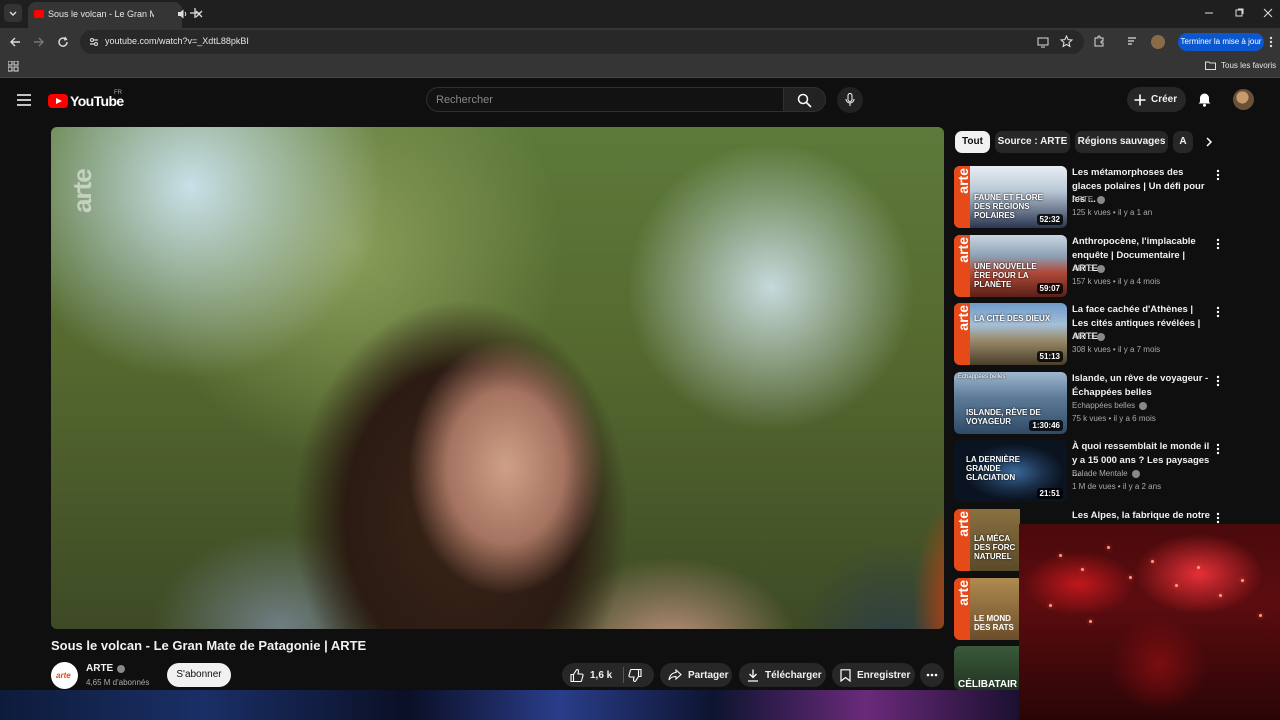  I want to click on browser-profile-avatar, so click(1158, 42).